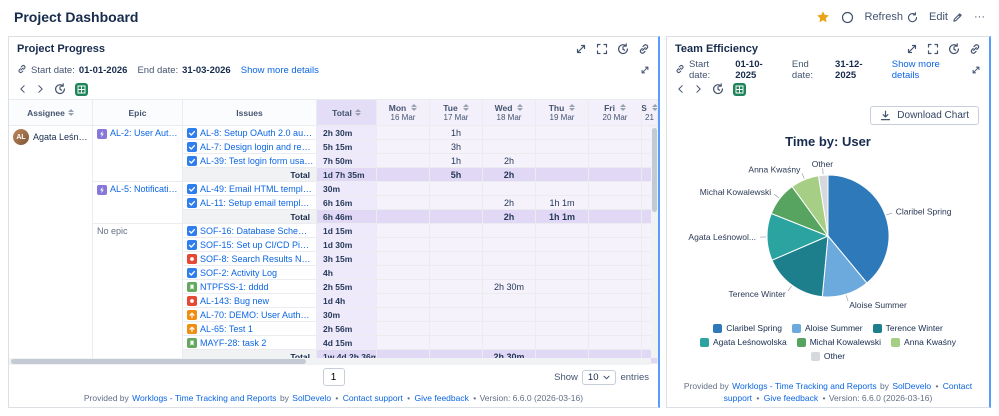  I want to click on column-header: Total, so click(347, 113).